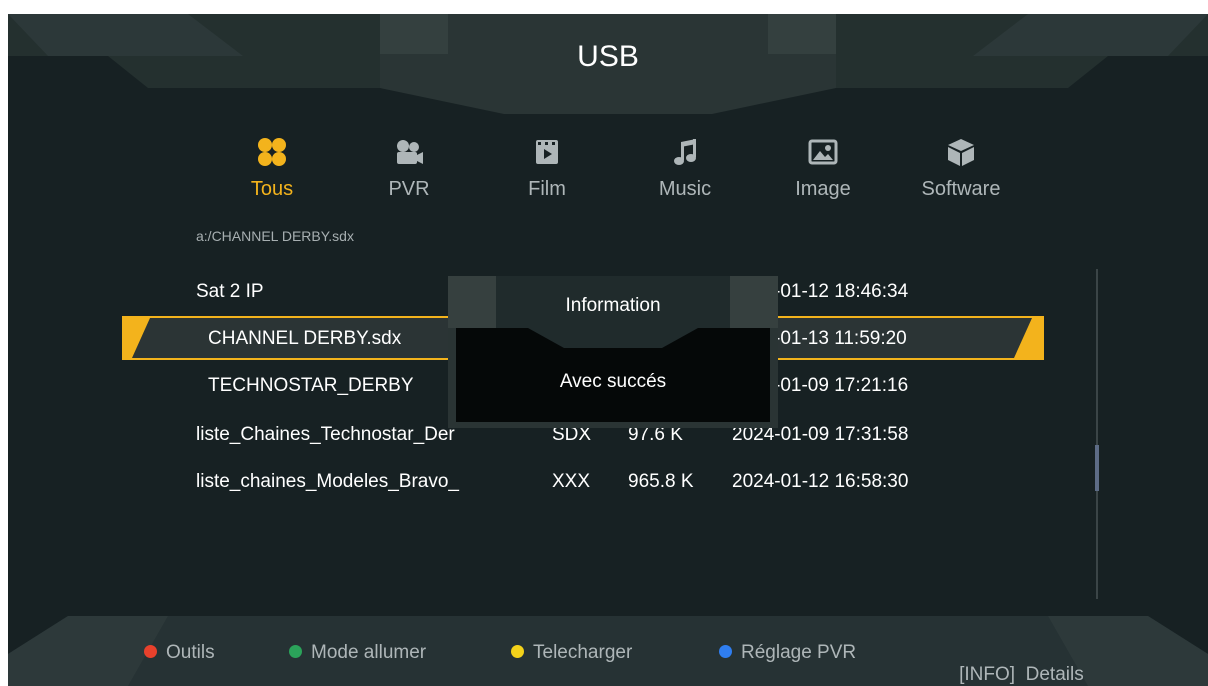 The height and width of the screenshot is (686, 1208). I want to click on hint-label: [INFO] Details, so click(1021, 674).